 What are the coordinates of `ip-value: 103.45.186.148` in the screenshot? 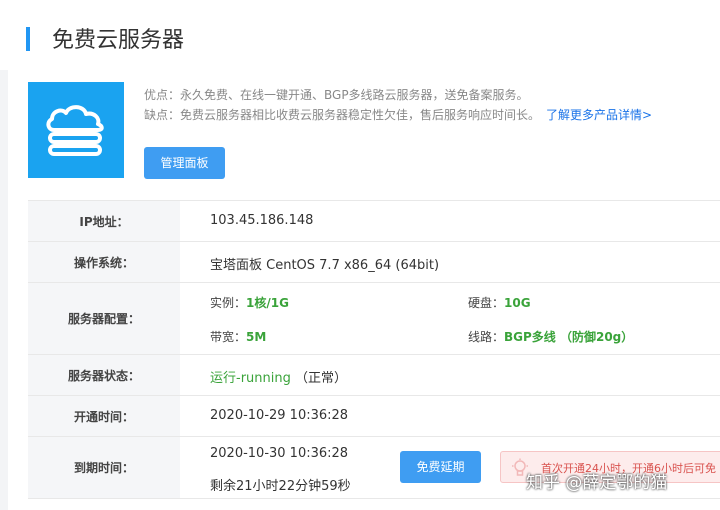 It's located at (262, 220).